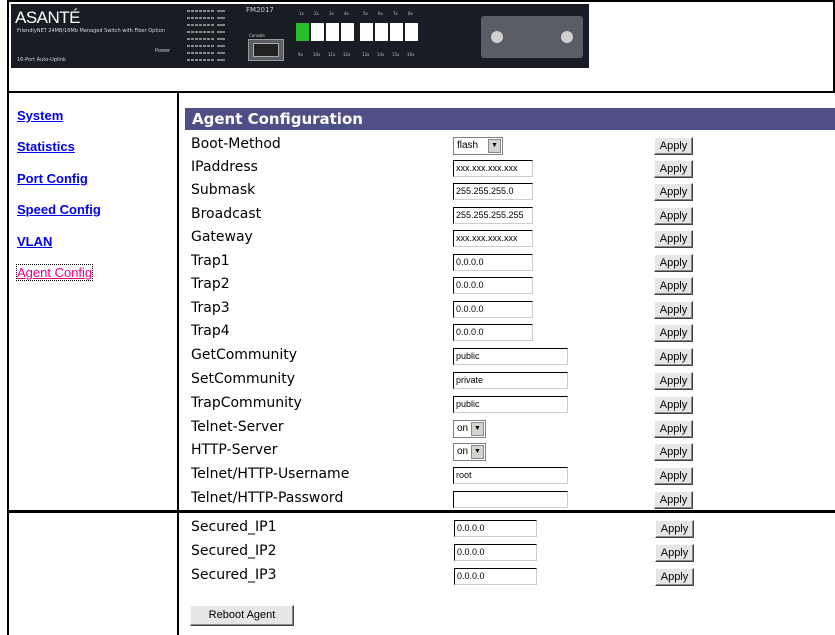 The height and width of the screenshot is (635, 835). I want to click on frame-divider-sidebar, so click(178, 364).